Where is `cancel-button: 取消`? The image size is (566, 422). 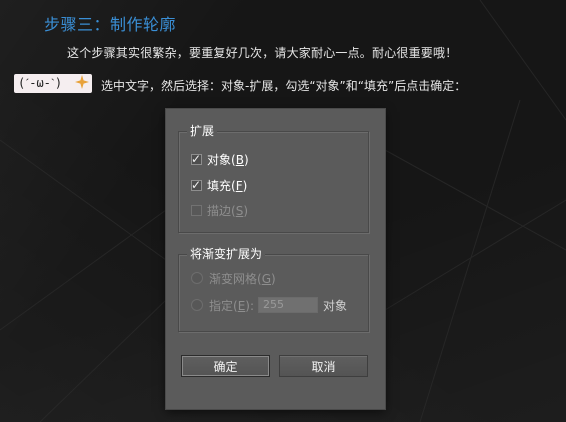 cancel-button: 取消 is located at coordinates (323, 366).